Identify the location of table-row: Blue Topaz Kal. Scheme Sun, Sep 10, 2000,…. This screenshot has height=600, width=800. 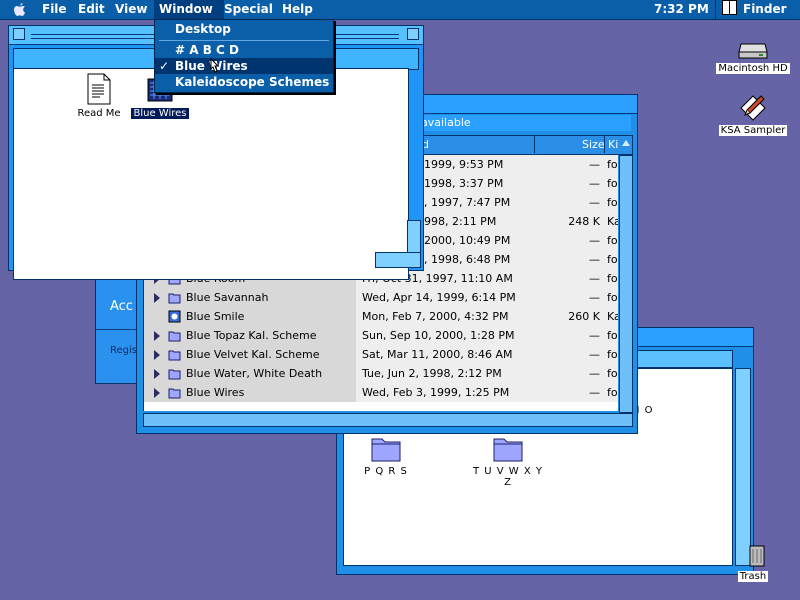
(381, 336).